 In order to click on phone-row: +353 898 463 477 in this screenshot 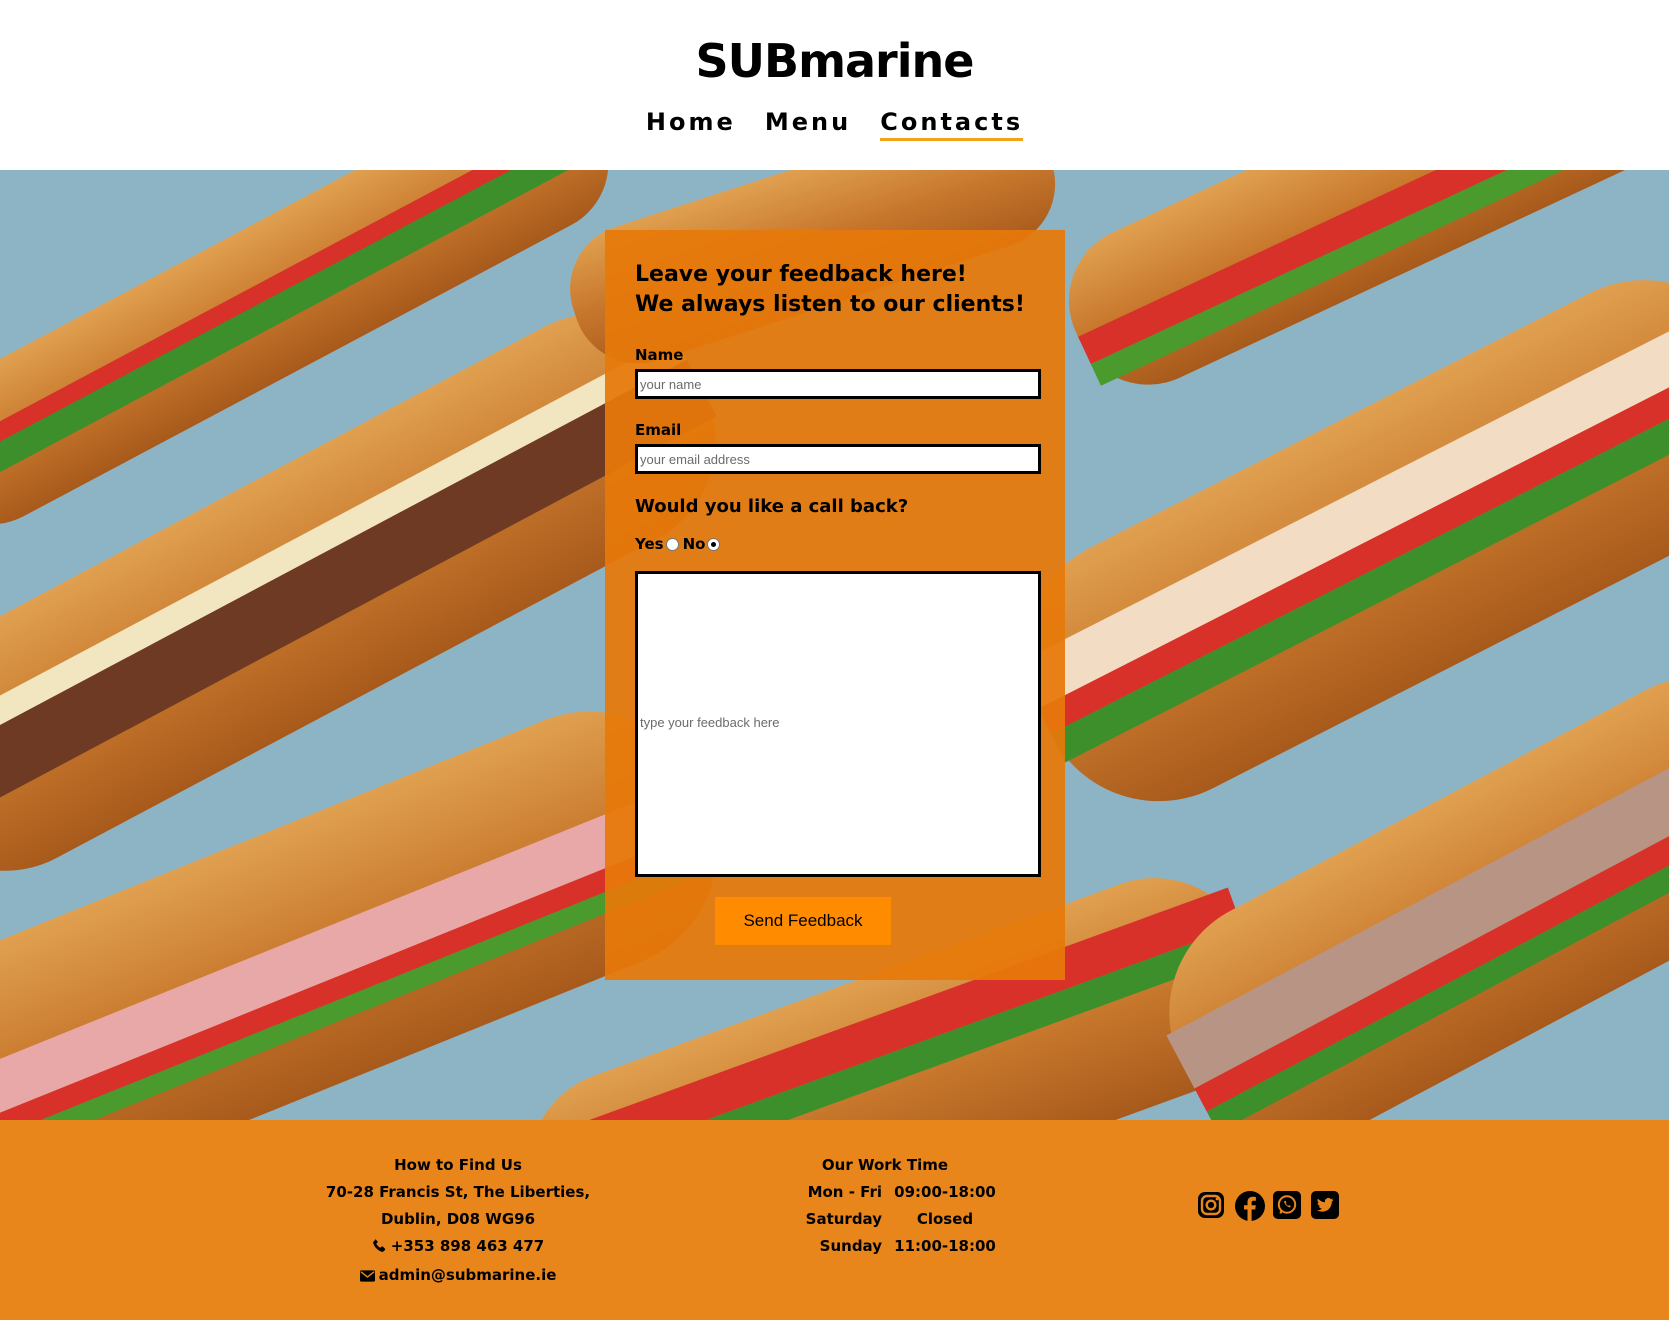, I will do `click(458, 1247)`.